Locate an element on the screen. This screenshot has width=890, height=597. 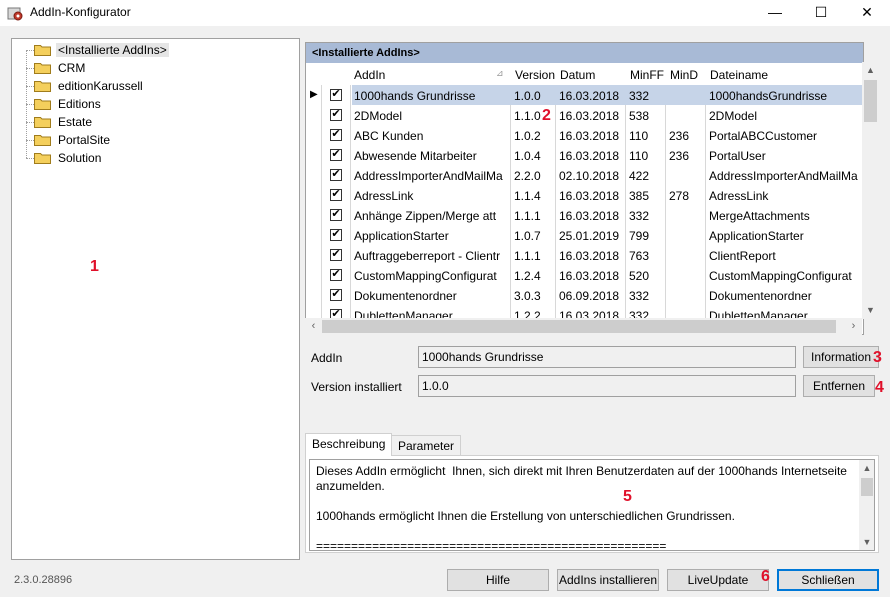
tree-item-label: Editions is located at coordinates (79, 104).